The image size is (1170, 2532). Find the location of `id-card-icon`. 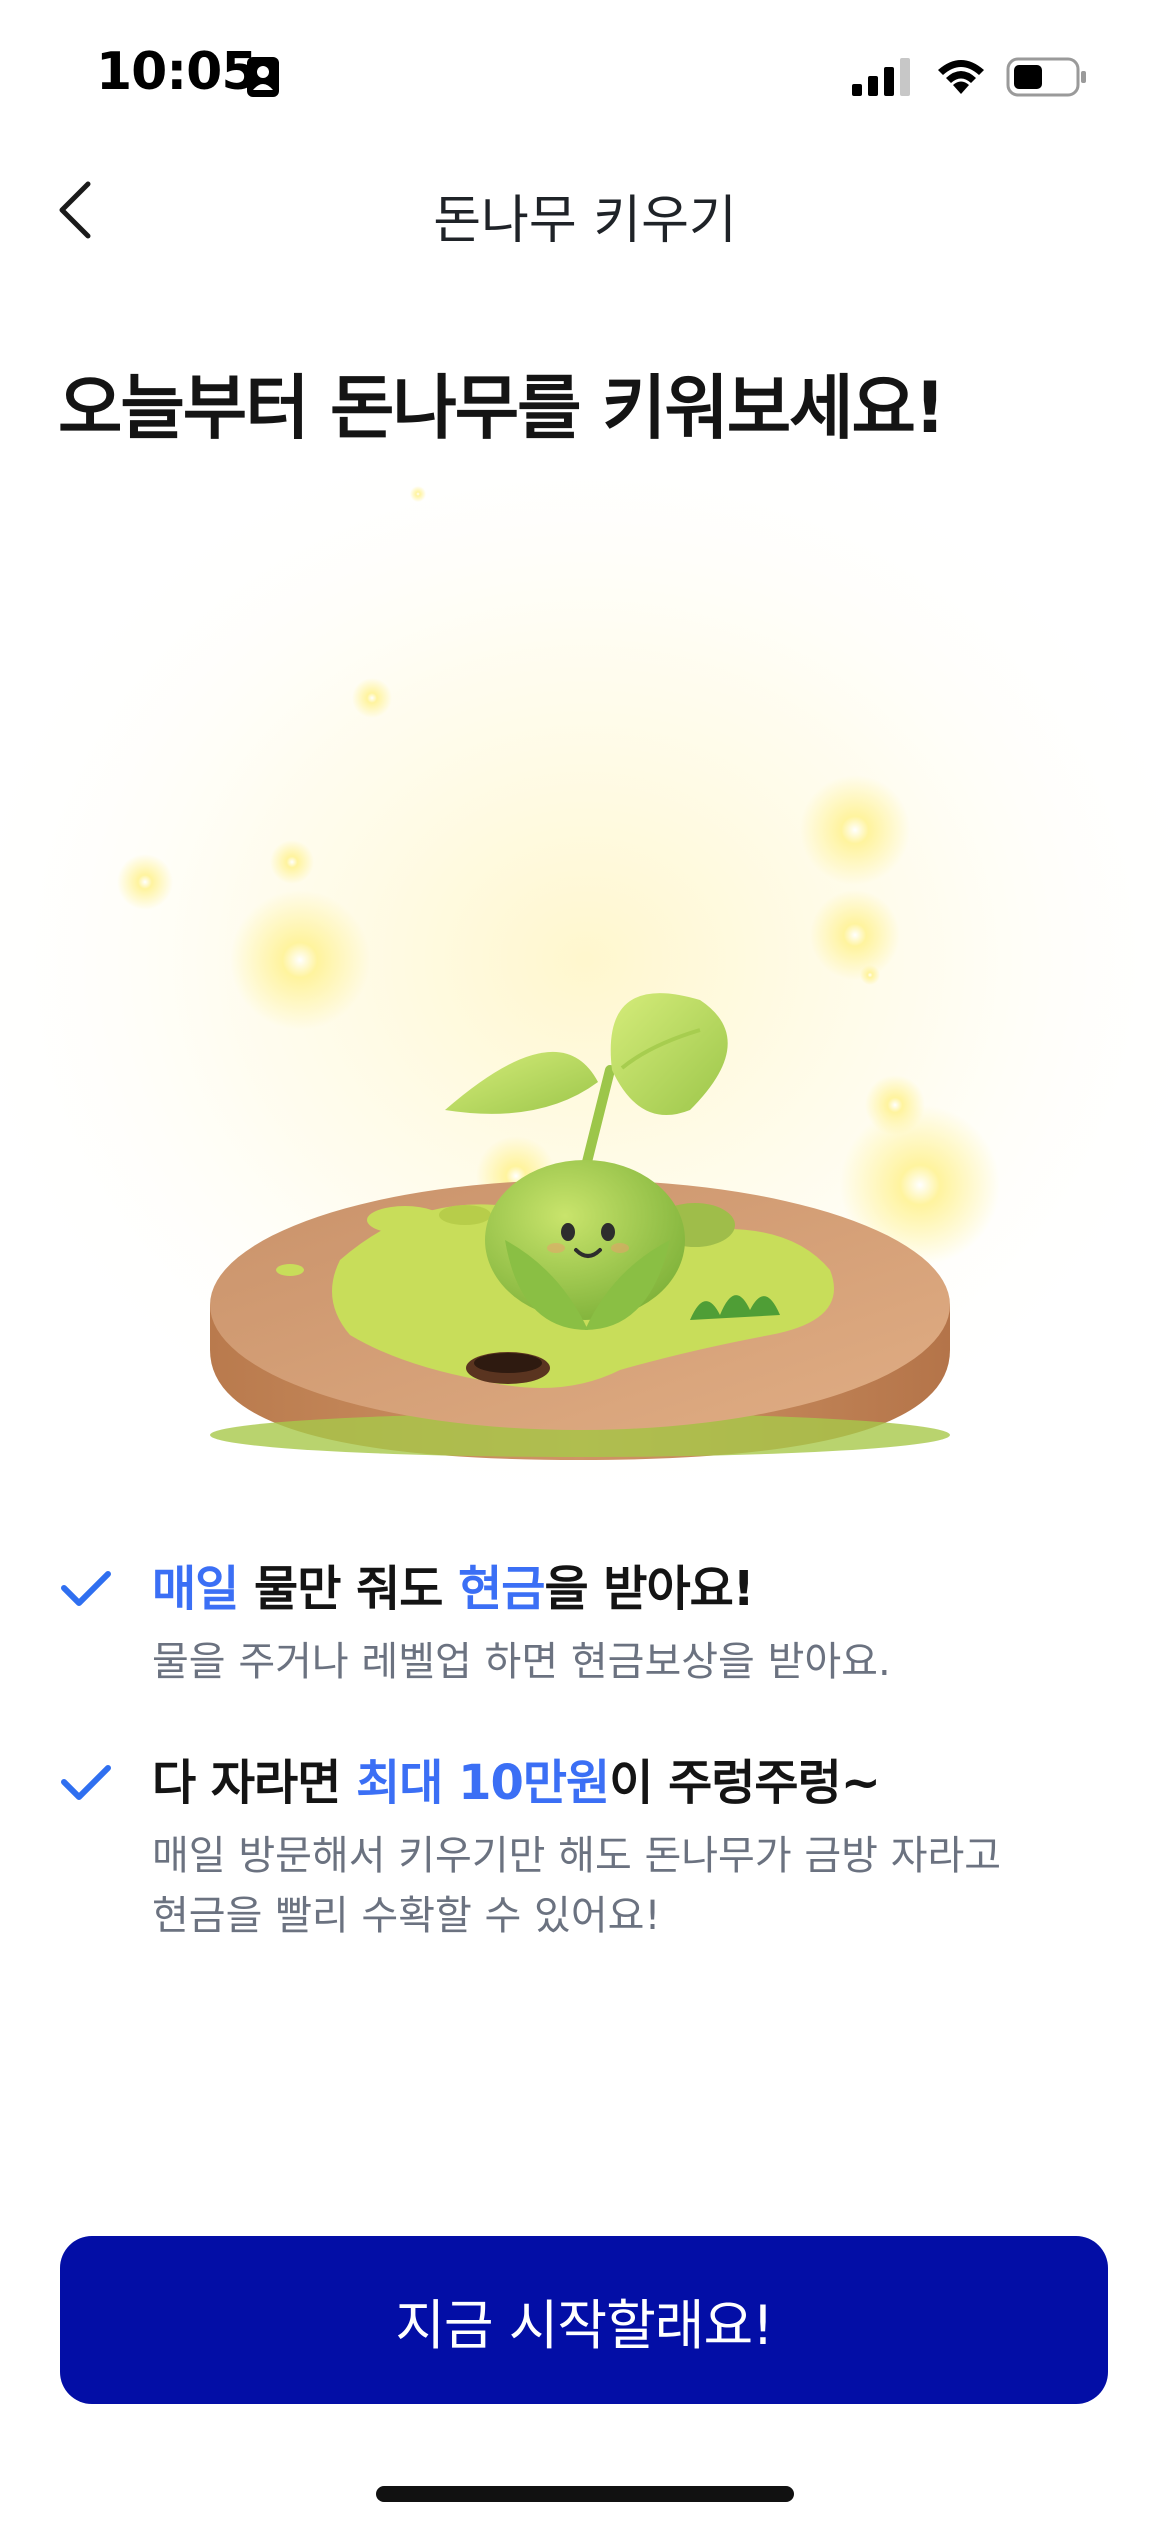

id-card-icon is located at coordinates (263, 77).